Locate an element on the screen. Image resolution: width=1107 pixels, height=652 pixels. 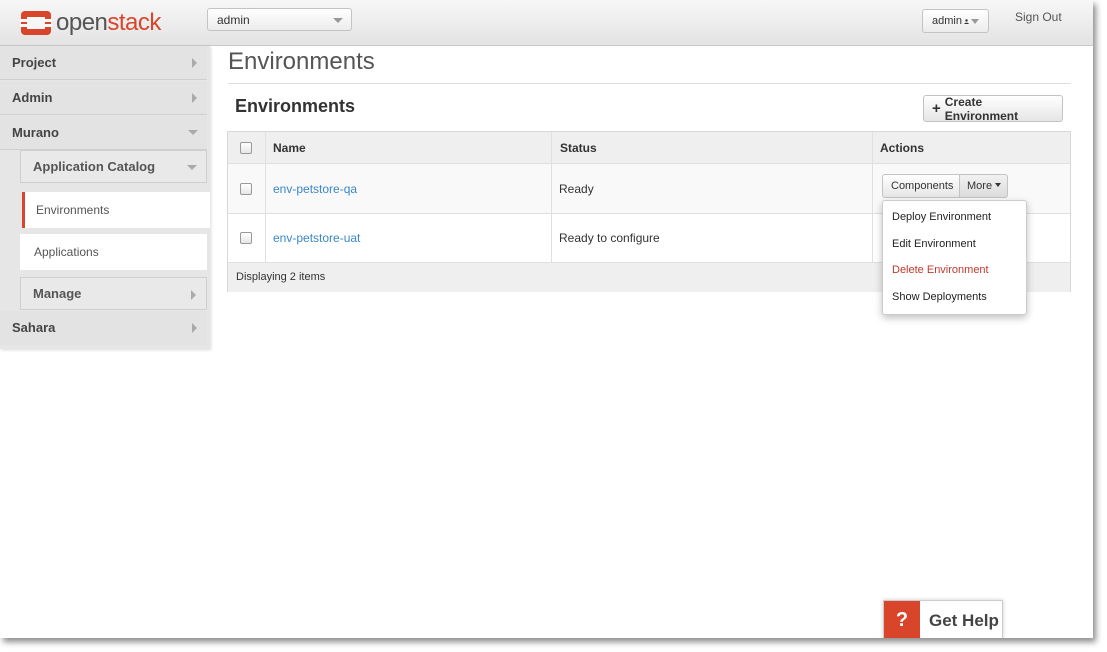
select-all-cell is located at coordinates (246, 147).